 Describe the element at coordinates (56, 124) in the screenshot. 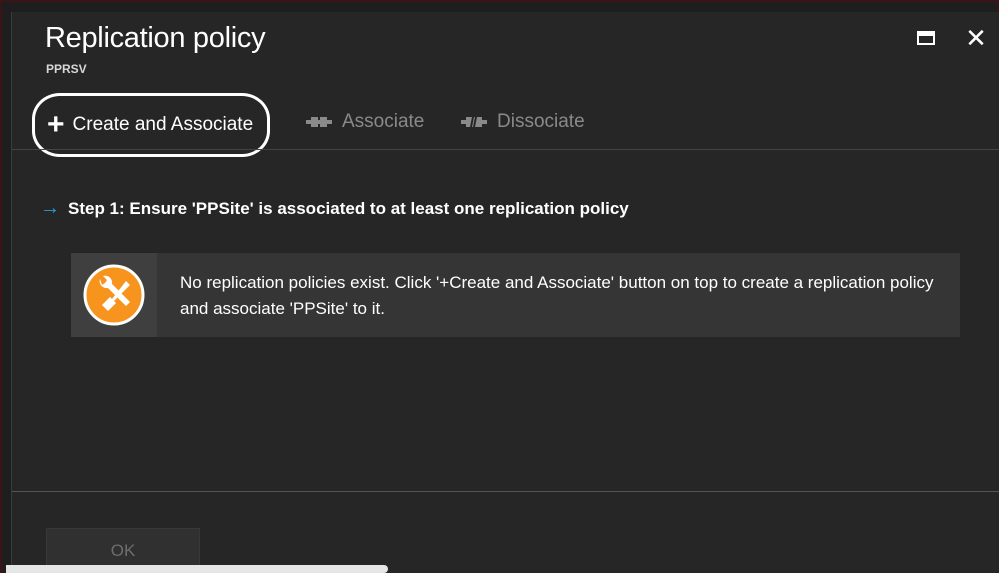

I see `plus-icon: +` at that location.